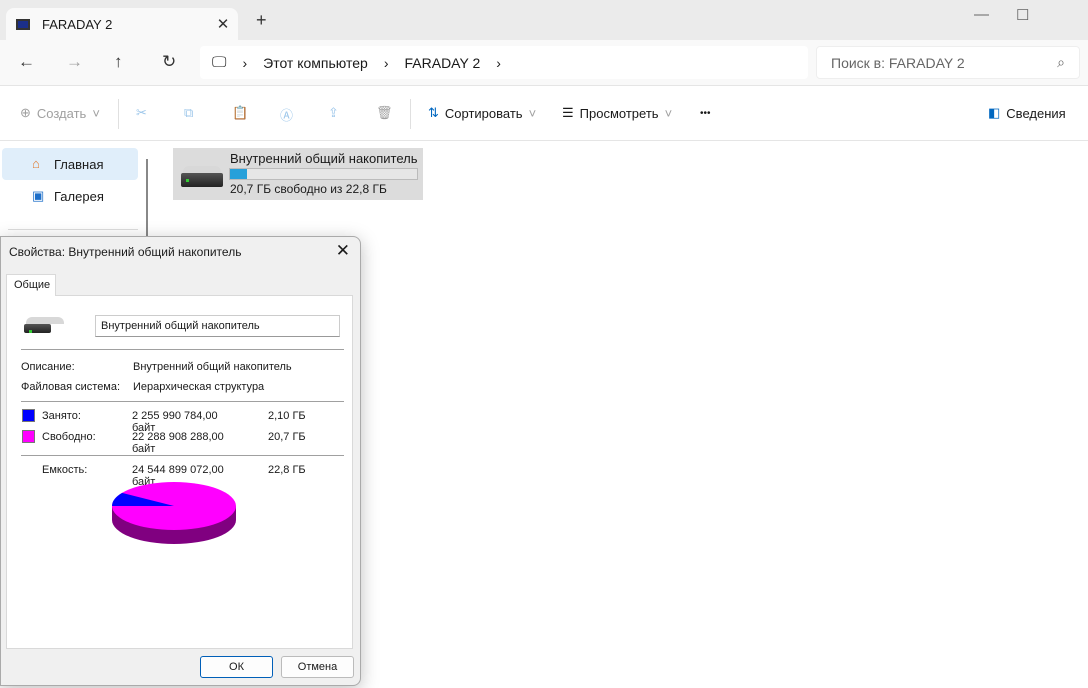  What do you see at coordinates (898, 62) in the screenshot?
I see `search-placeholder: Поиск в: FARADAY 2` at bounding box center [898, 62].